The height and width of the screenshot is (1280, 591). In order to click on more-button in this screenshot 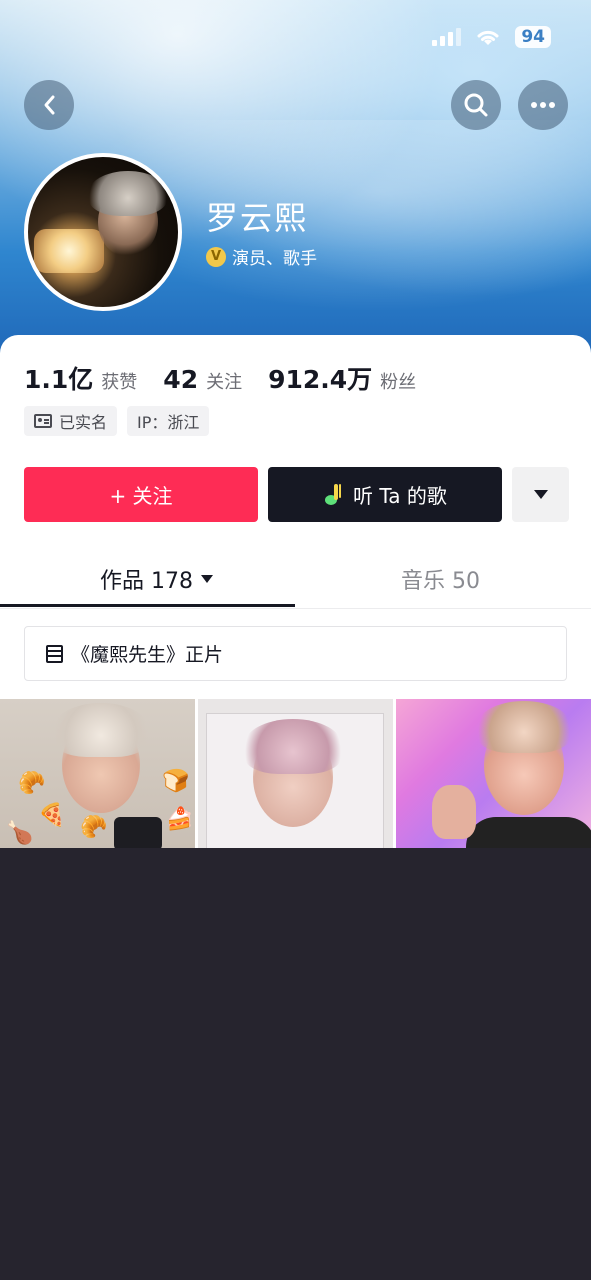, I will do `click(543, 105)`.